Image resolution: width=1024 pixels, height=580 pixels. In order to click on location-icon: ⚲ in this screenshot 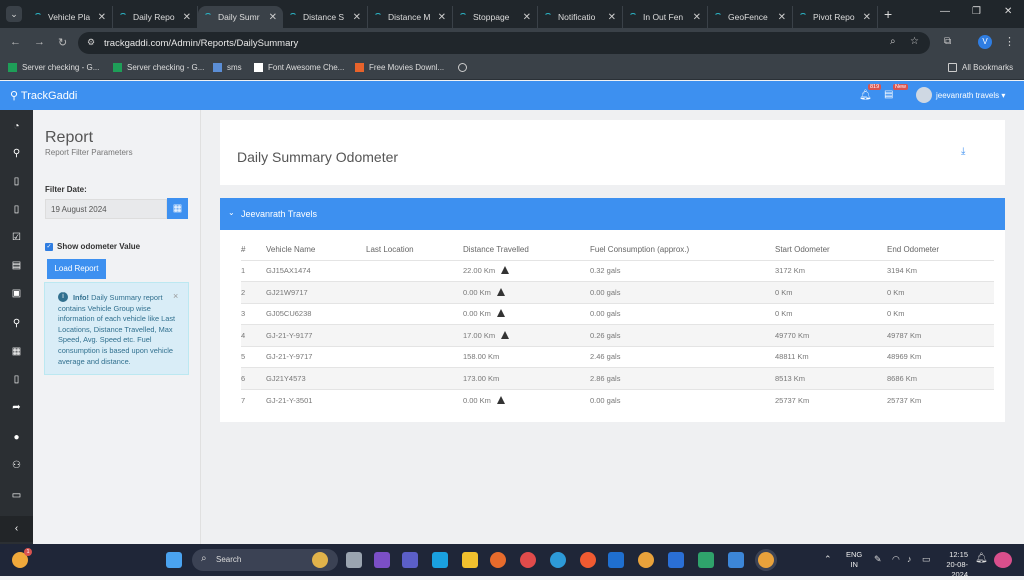, I will do `click(16, 153)`.